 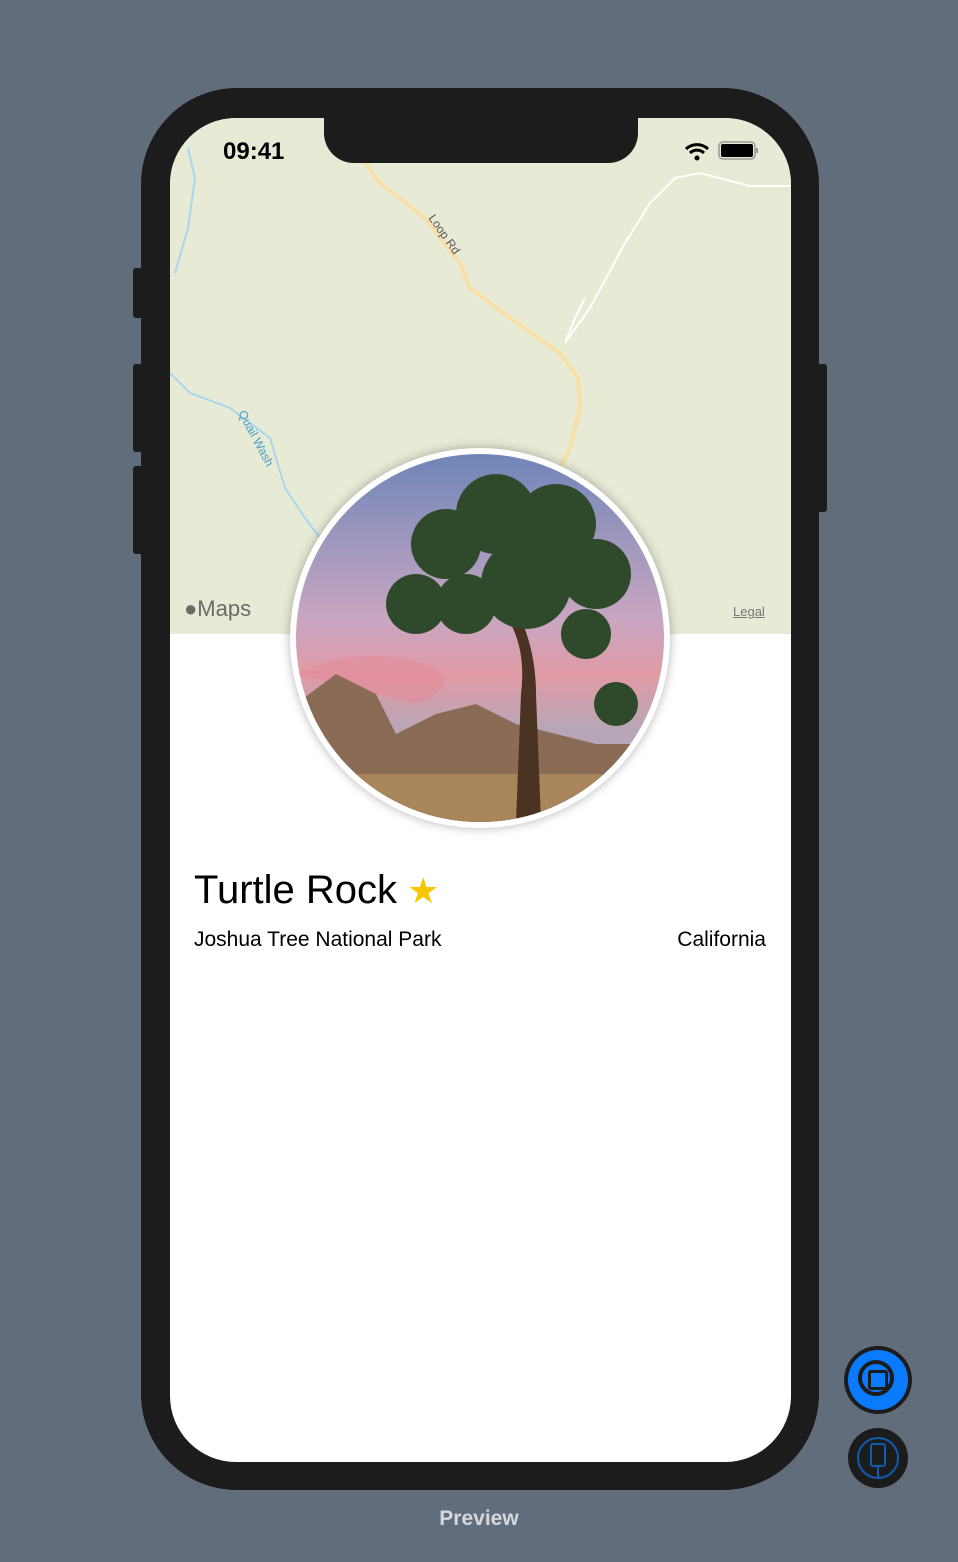 What do you see at coordinates (318, 939) in the screenshot?
I see `park-name: Joshua Tree National Park` at bounding box center [318, 939].